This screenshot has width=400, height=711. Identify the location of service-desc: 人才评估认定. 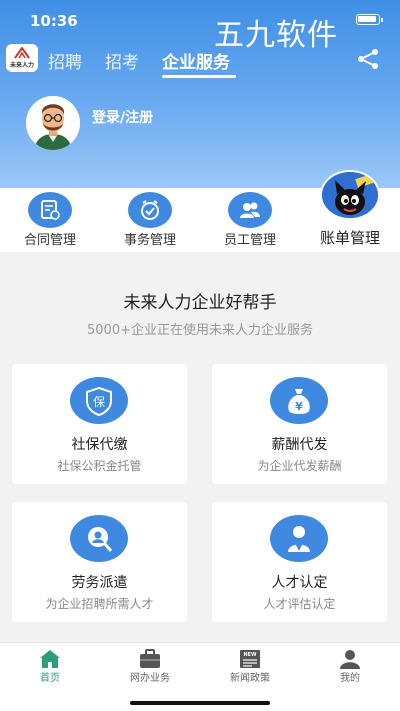
(299, 604).